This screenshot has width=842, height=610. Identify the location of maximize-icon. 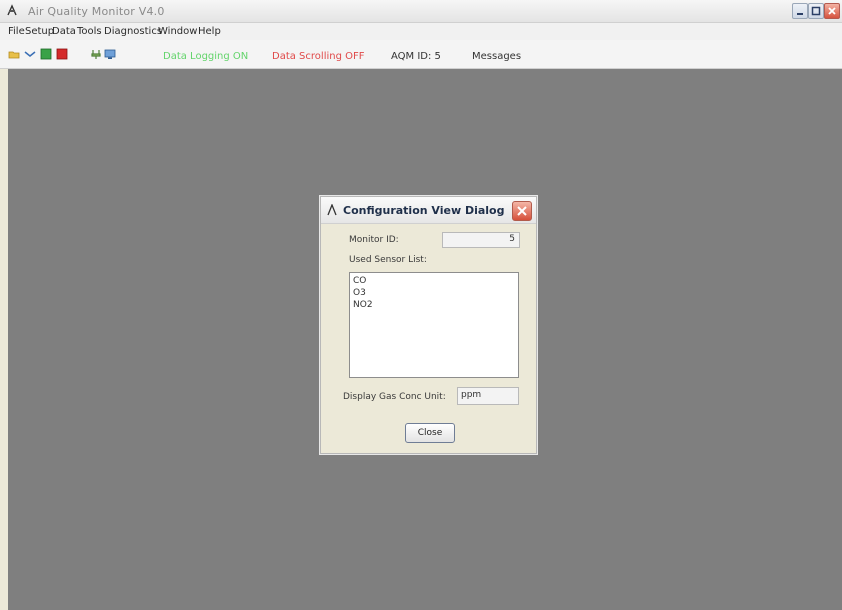
(816, 11).